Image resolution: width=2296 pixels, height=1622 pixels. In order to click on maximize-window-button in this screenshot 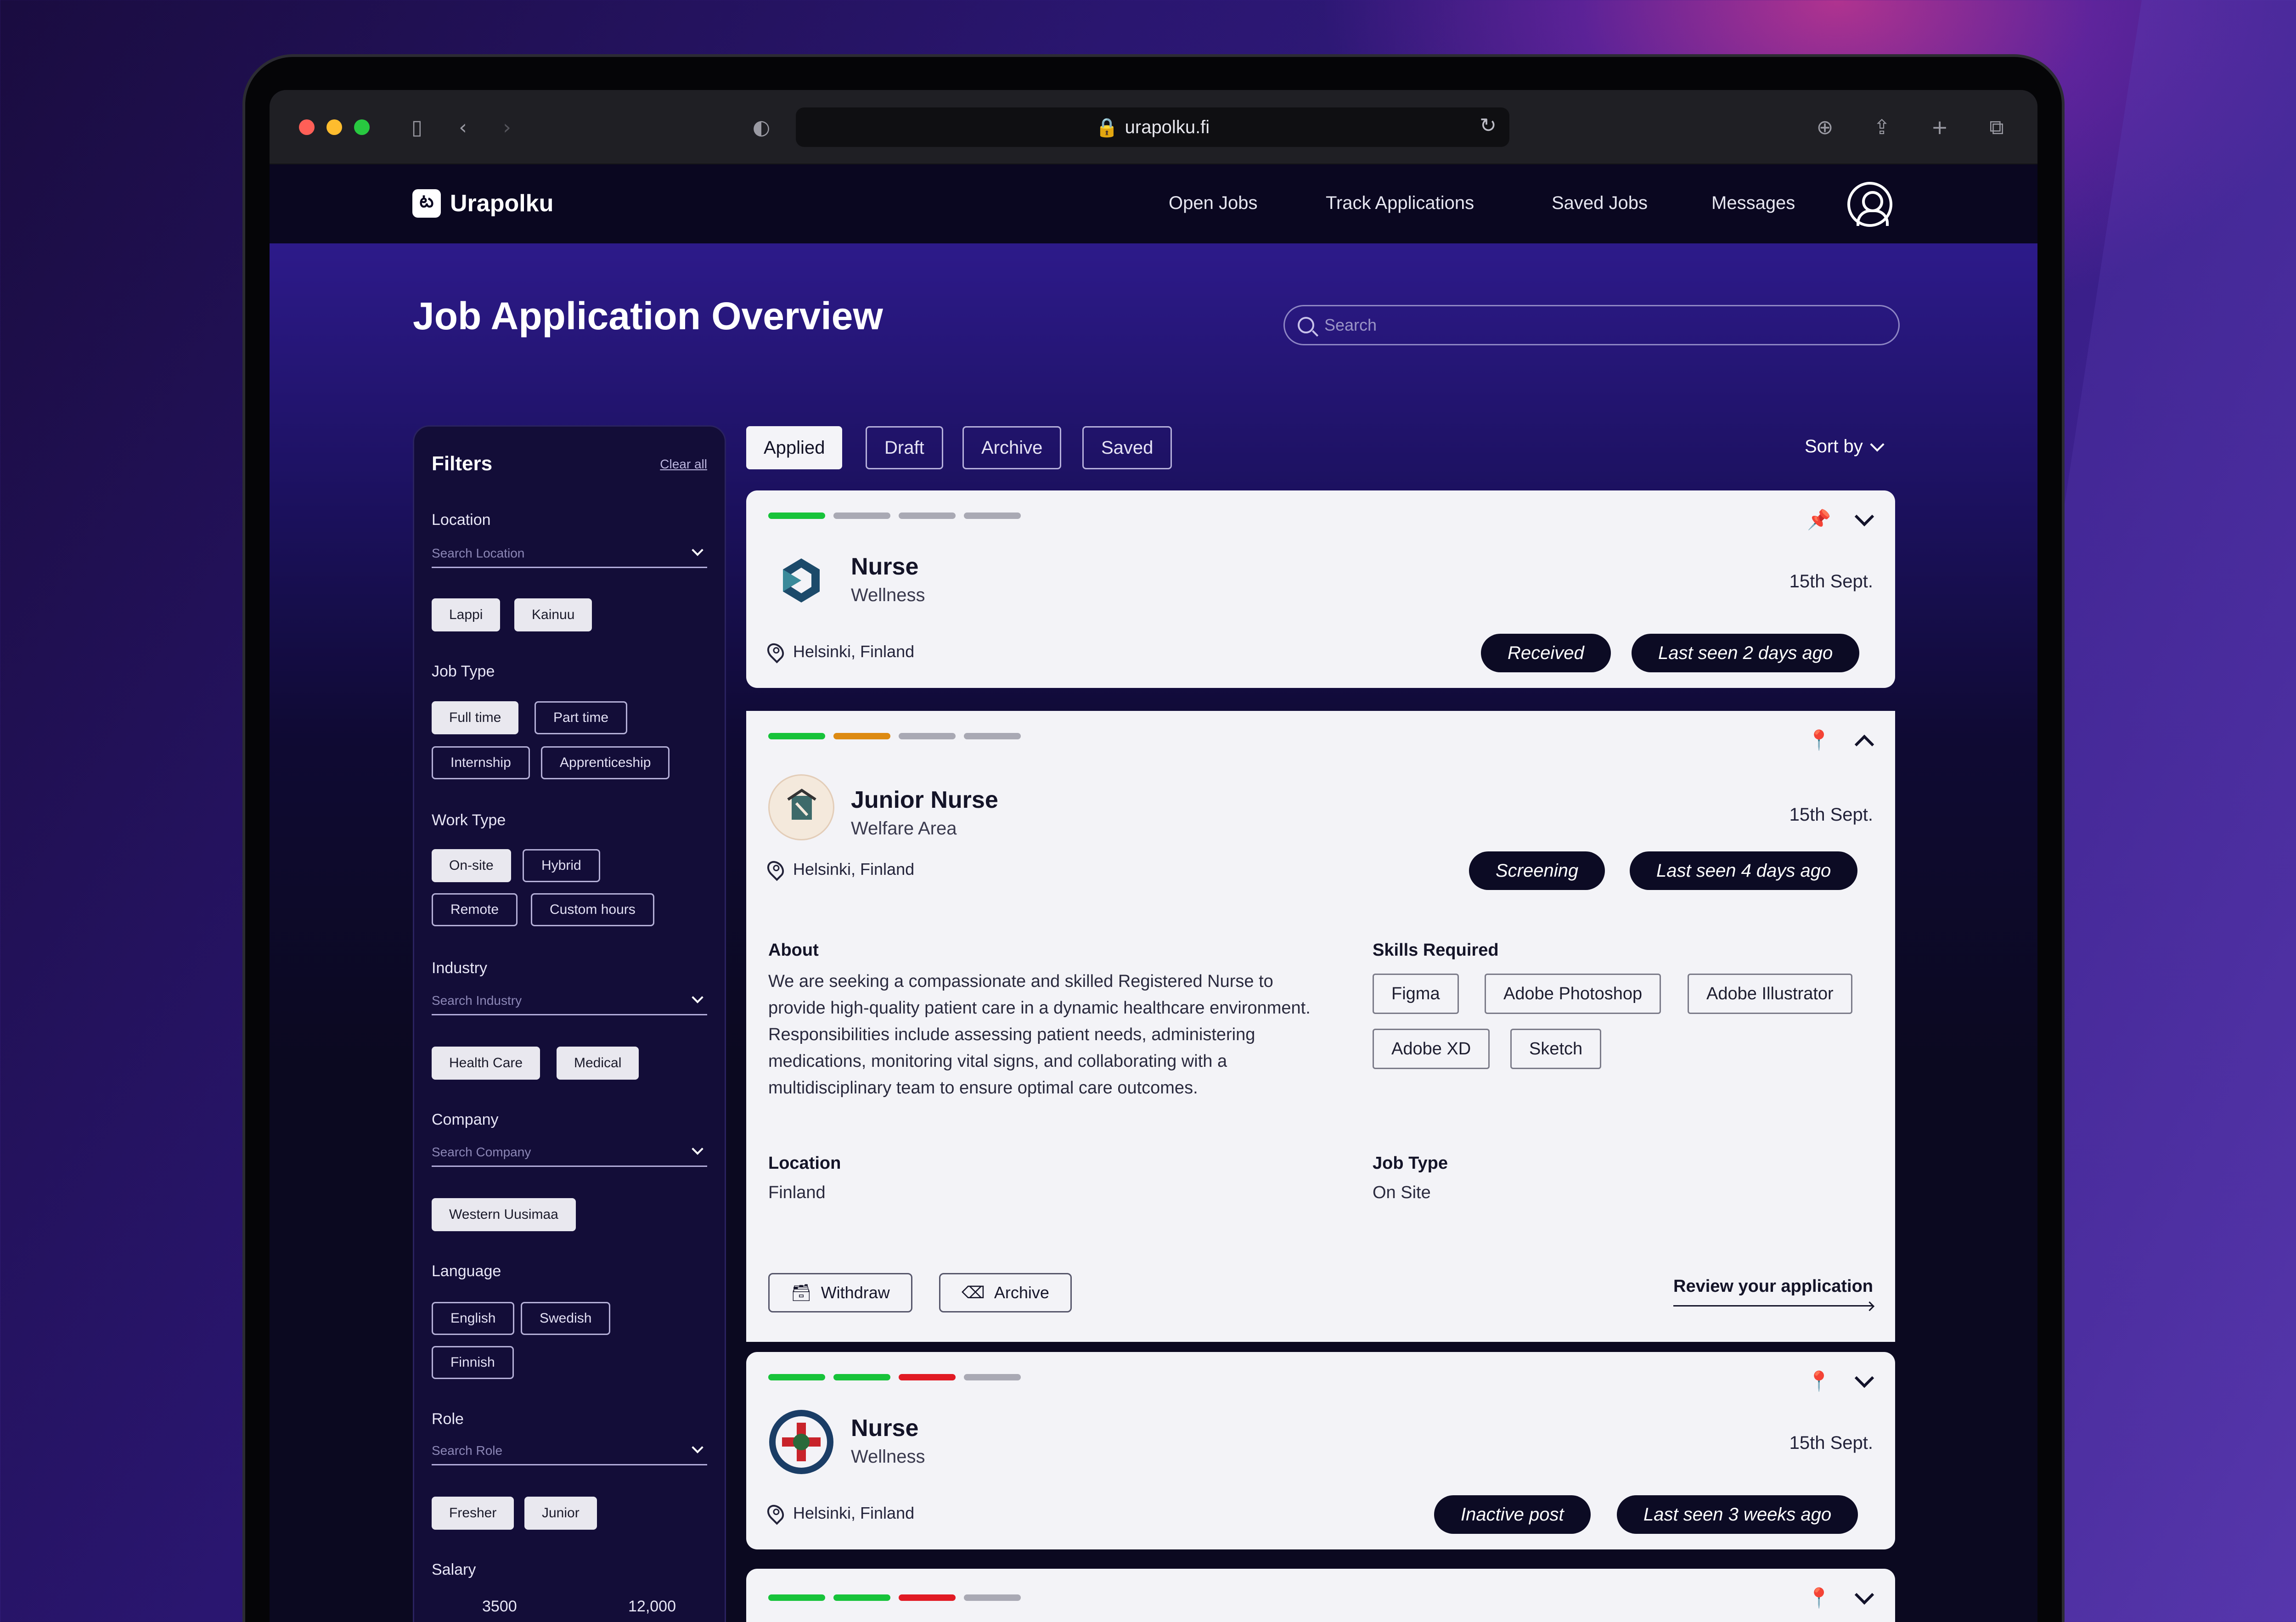, I will do `click(362, 127)`.